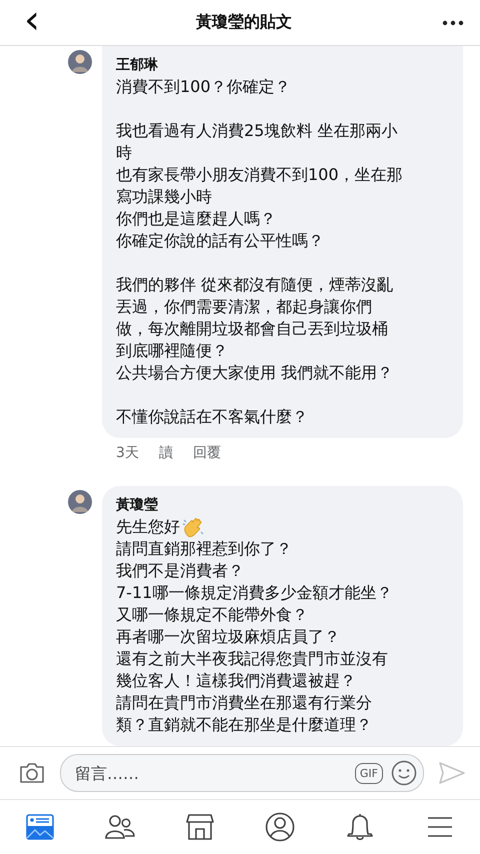 The height and width of the screenshot is (854, 480). Describe the element at coordinates (252, 659) in the screenshot. I see `comment-text: 還有之前大半夜我記得您貴門市並沒有` at that location.